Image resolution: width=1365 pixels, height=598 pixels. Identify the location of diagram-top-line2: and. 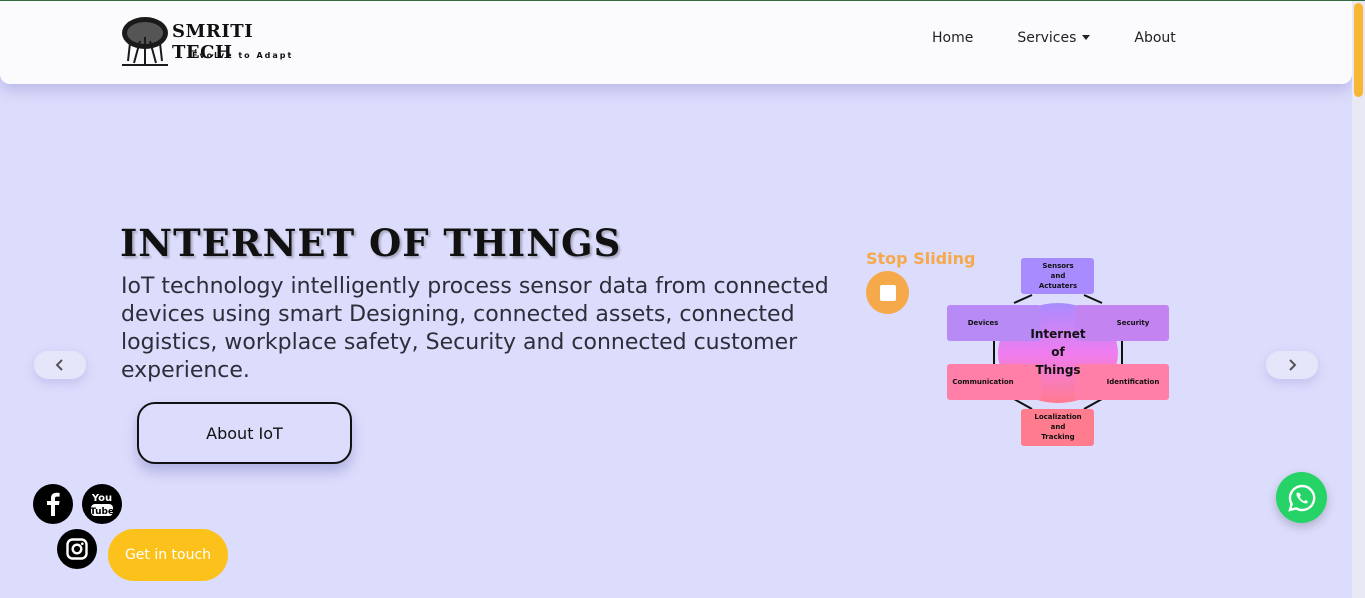
(1058, 276).